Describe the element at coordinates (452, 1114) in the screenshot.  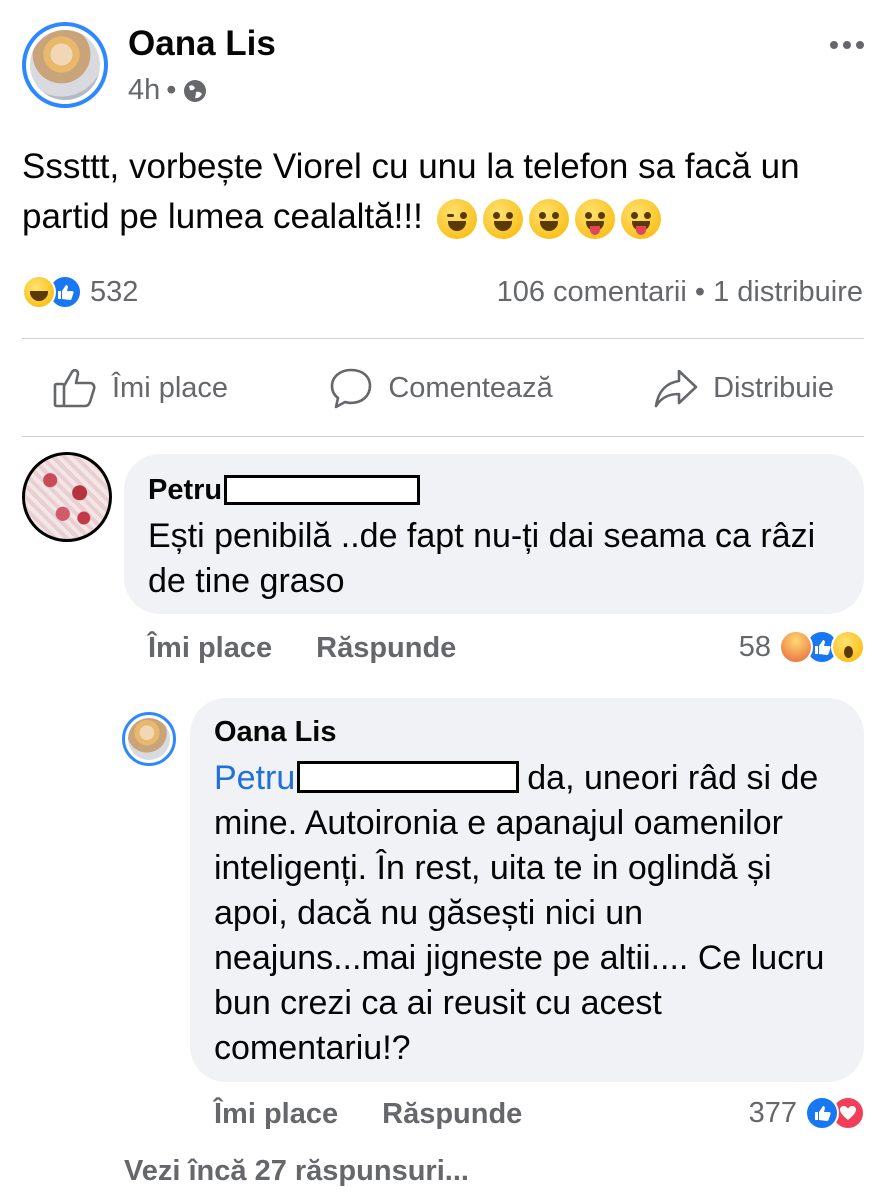
I see `reply-reply-button: Răspunde` at that location.